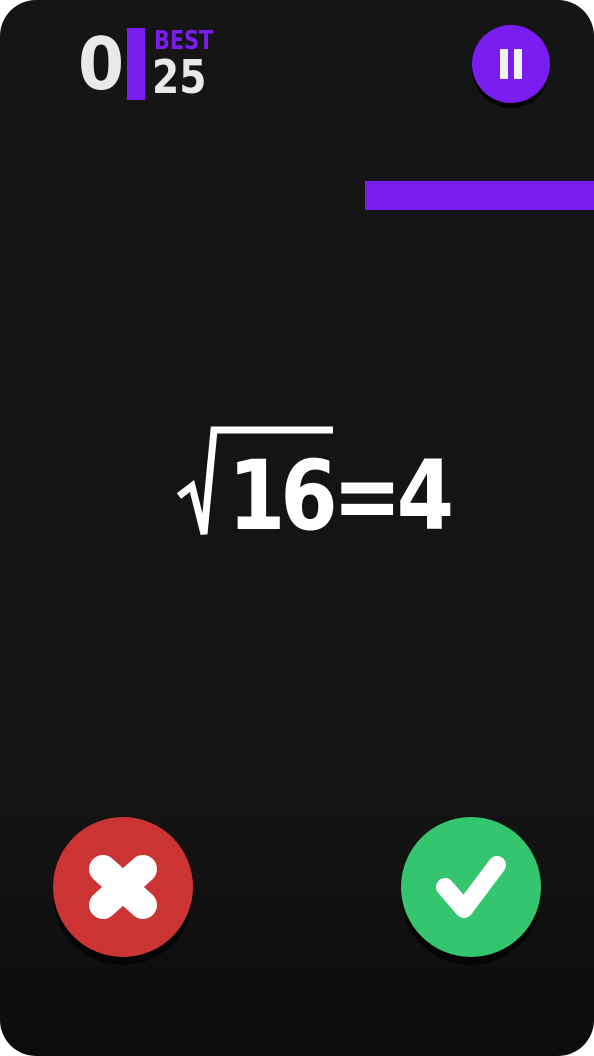 The height and width of the screenshot is (1056, 594). I want to click on current-score: 0, so click(101, 64).